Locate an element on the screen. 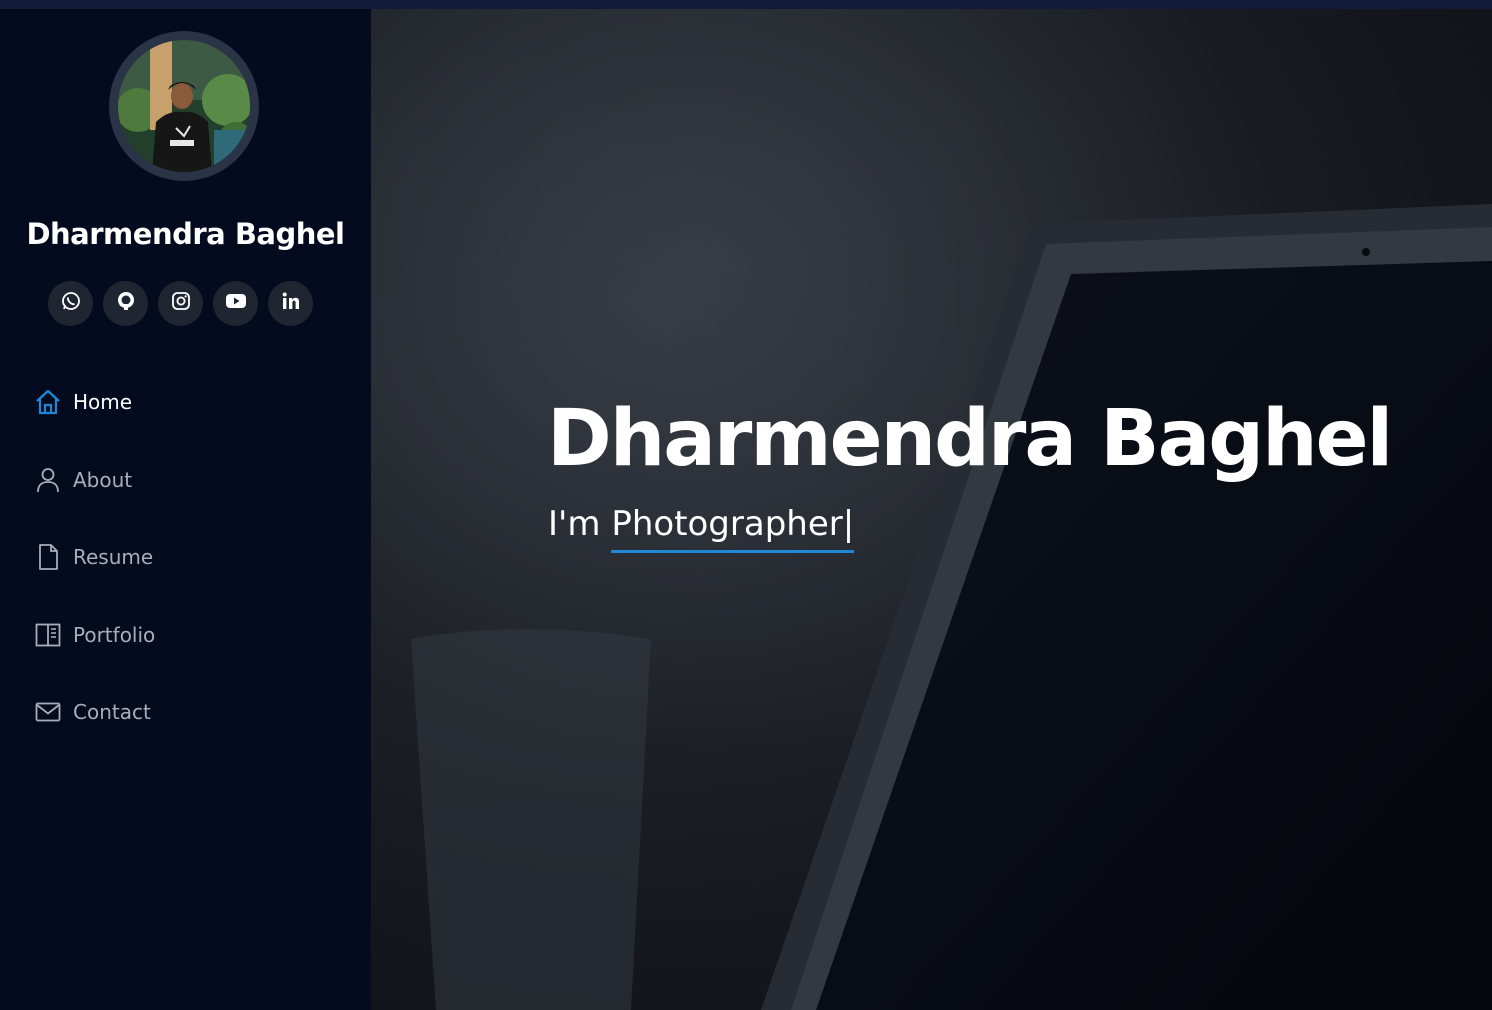  avatar is located at coordinates (184, 106).